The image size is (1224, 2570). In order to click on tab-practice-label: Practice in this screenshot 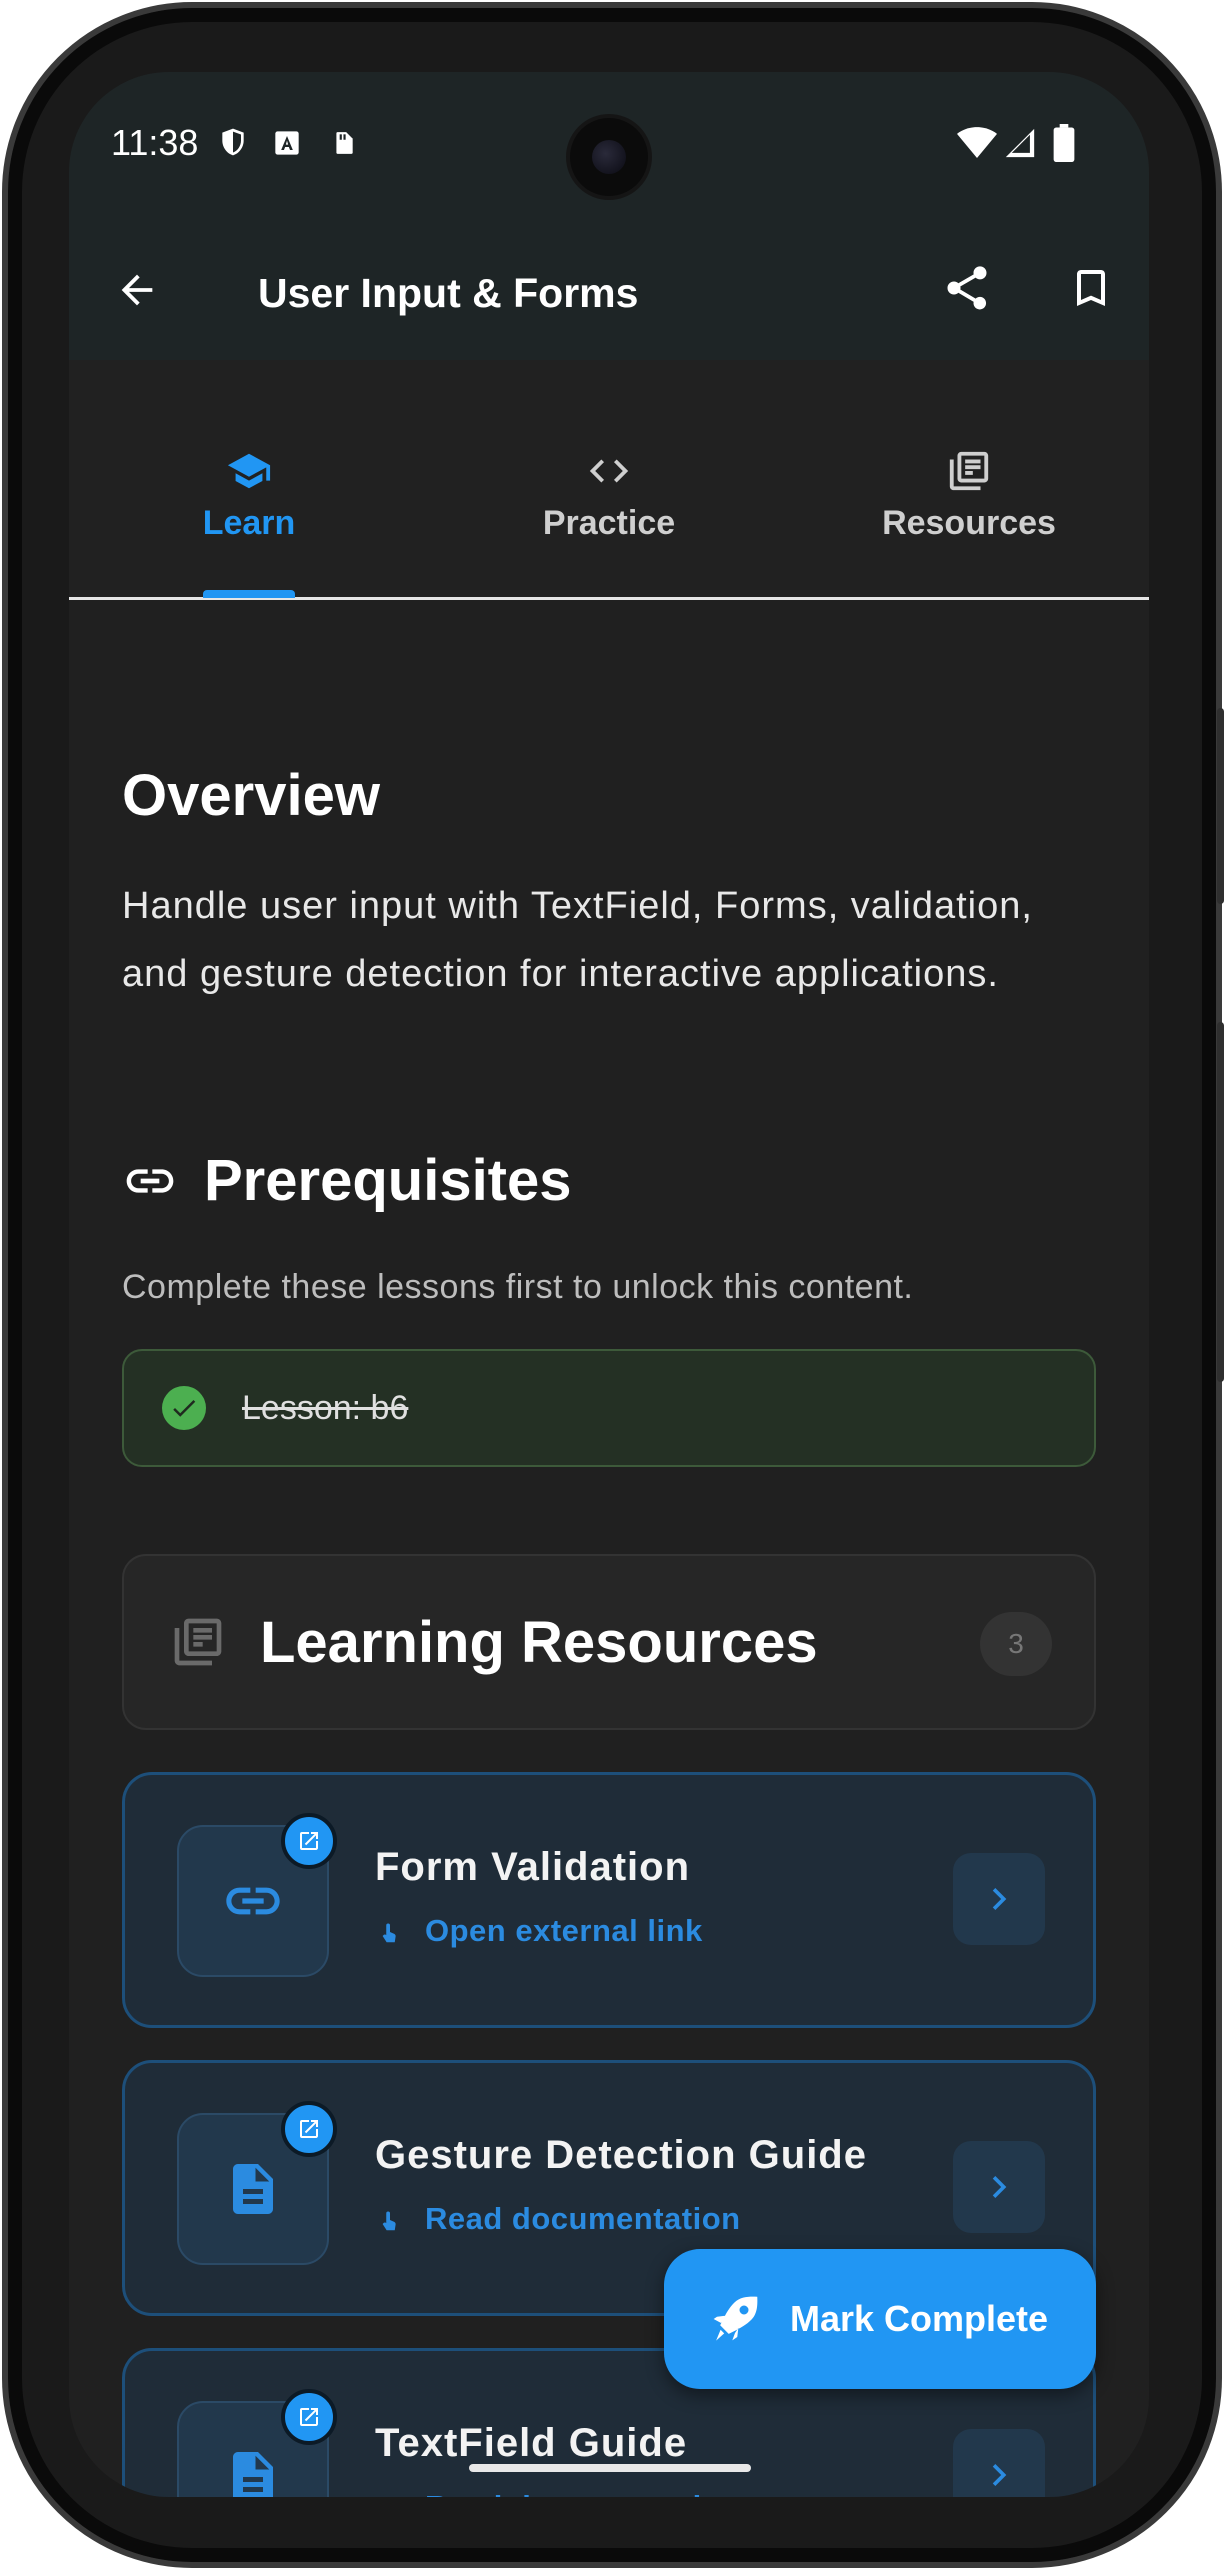, I will do `click(609, 523)`.